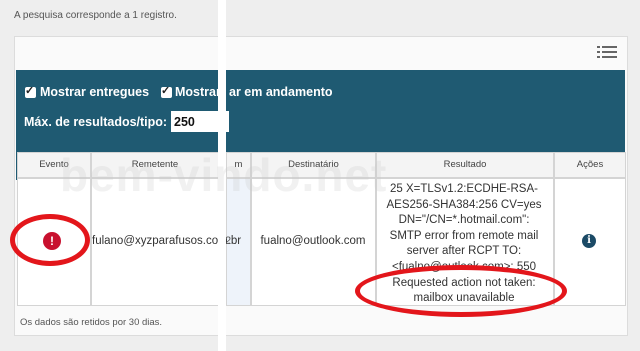 The height and width of the screenshot is (351, 640). Describe the element at coordinates (607, 53) in the screenshot. I see `list-view-icon` at that location.